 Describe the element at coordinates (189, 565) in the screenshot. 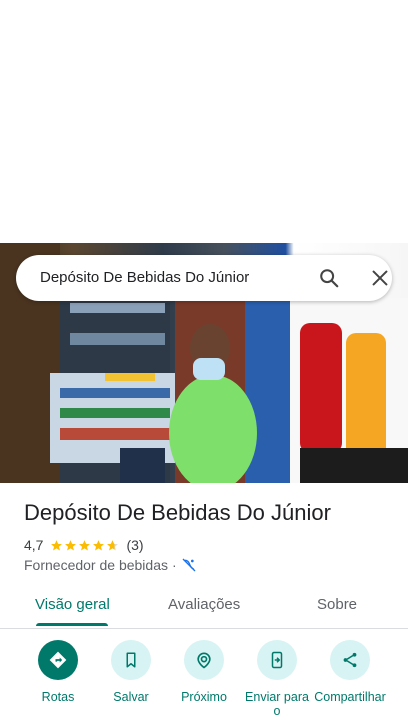

I see `no-delivery-icon` at that location.